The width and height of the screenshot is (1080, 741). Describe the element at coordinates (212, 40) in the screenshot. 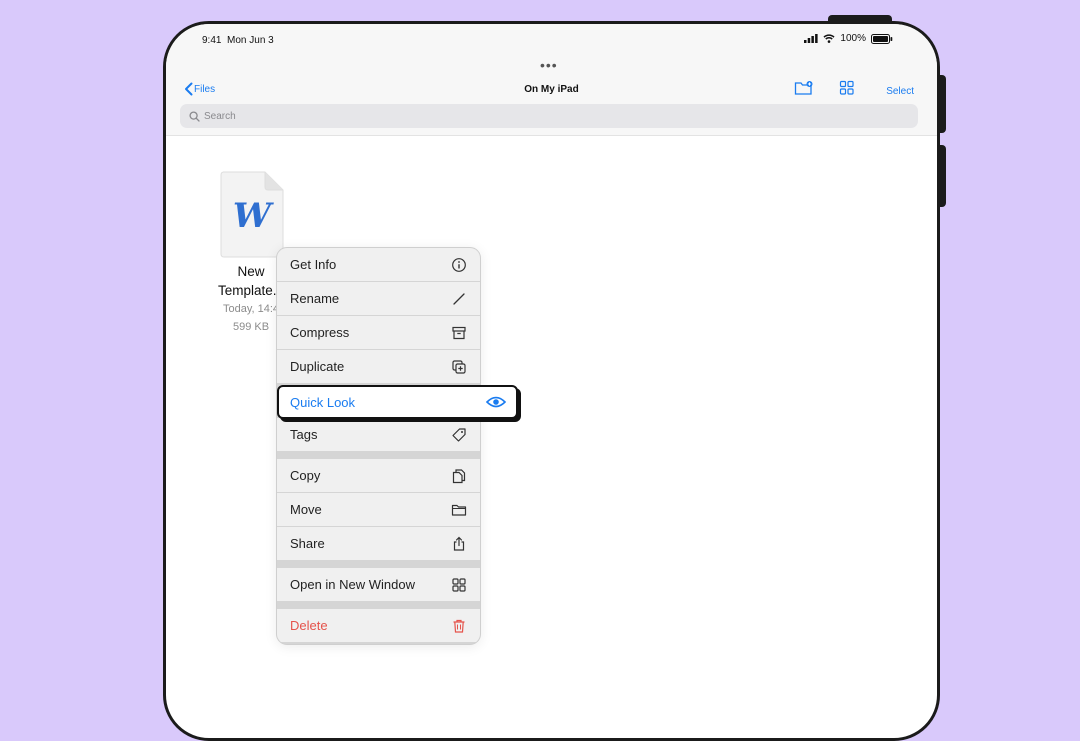

I see `status-clock: 9:41` at that location.